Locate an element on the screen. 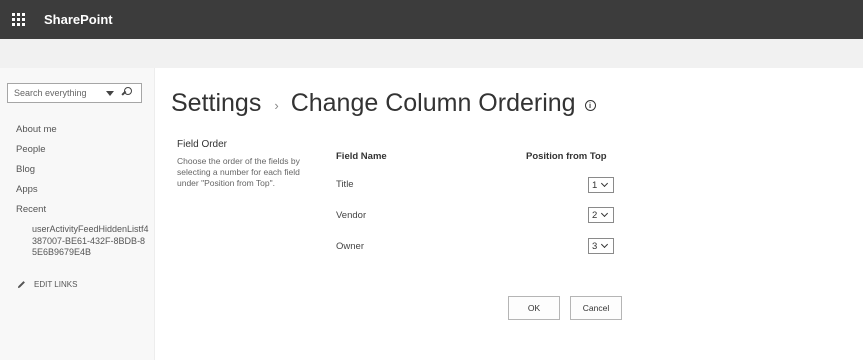  app-launcher-button is located at coordinates (18, 19).